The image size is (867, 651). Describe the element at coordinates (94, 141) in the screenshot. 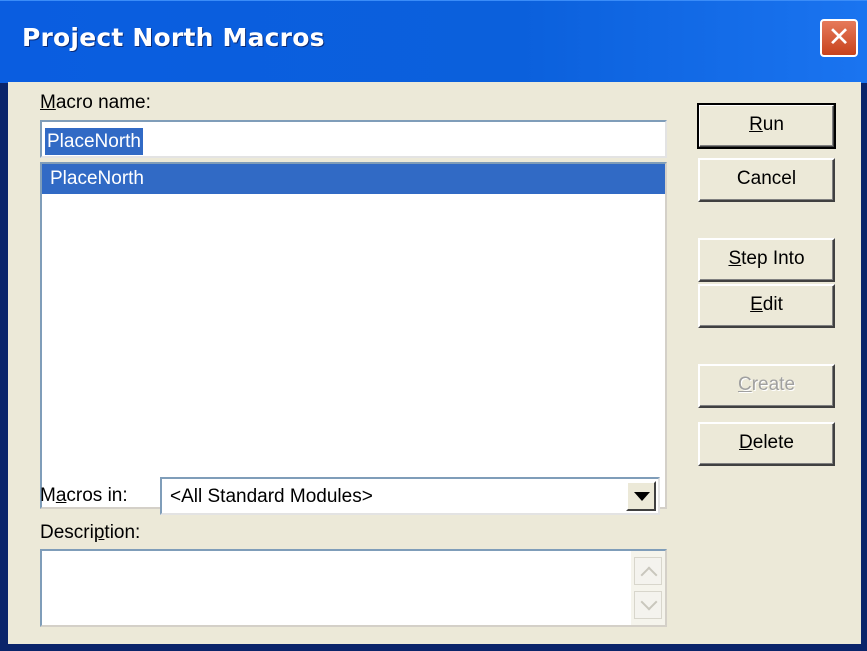

I see `macro-name-value: PlaceNorth` at that location.